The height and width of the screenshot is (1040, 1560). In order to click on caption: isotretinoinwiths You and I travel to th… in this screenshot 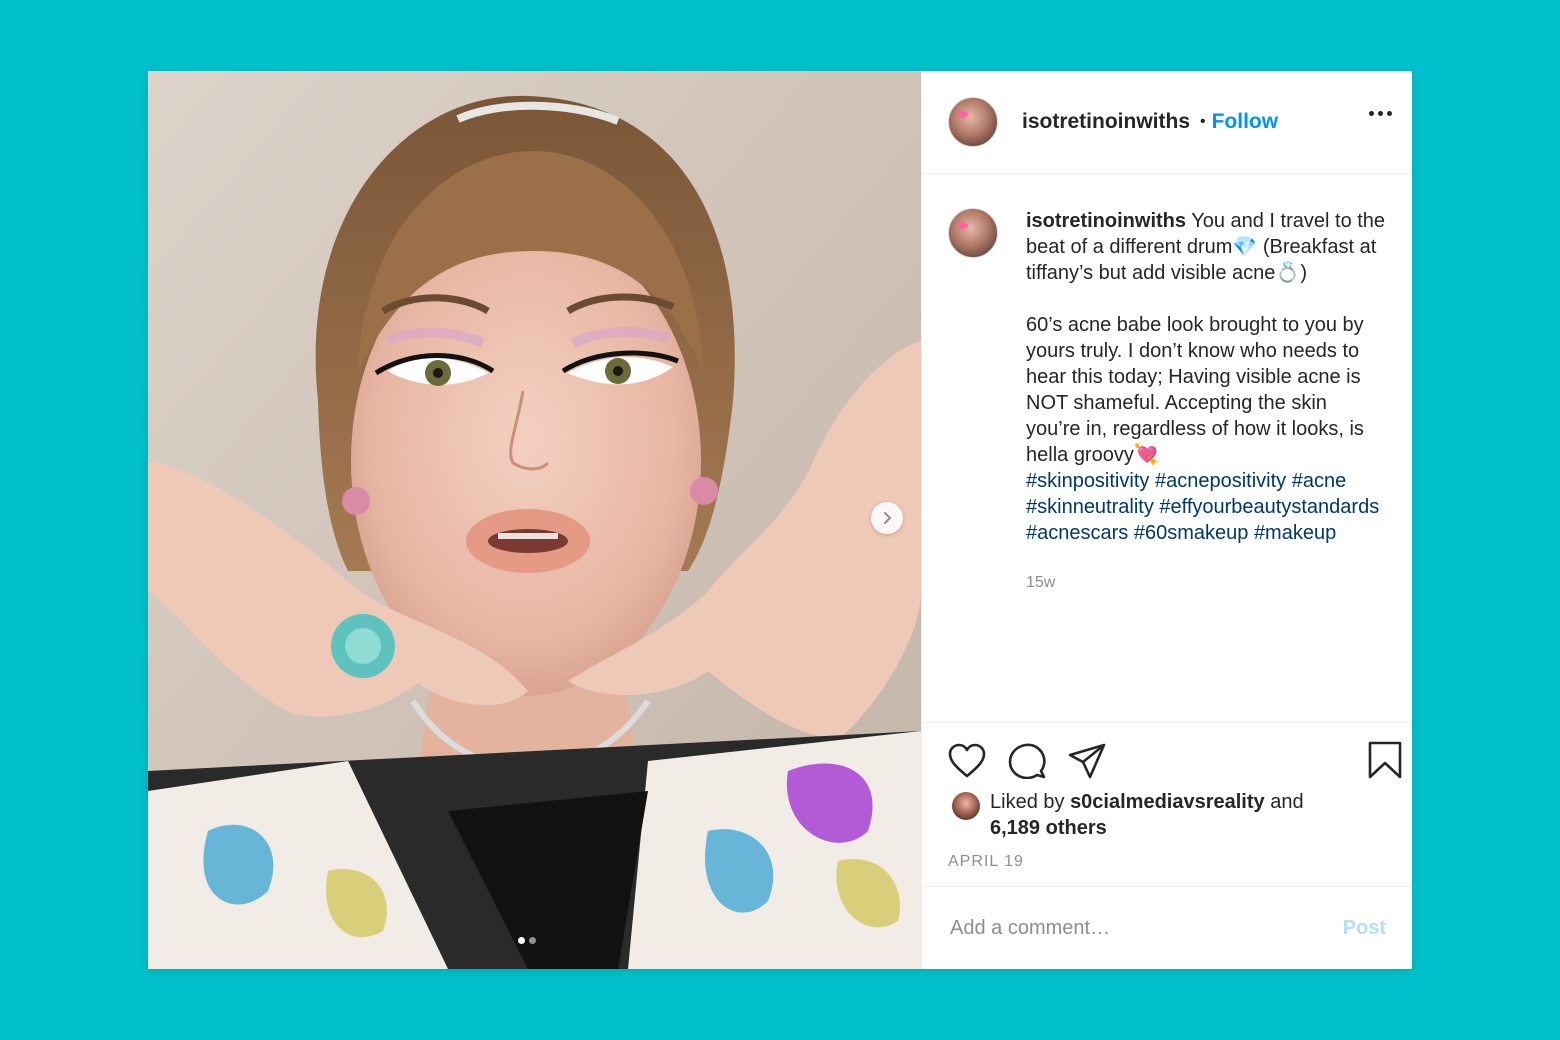, I will do `click(1206, 402)`.